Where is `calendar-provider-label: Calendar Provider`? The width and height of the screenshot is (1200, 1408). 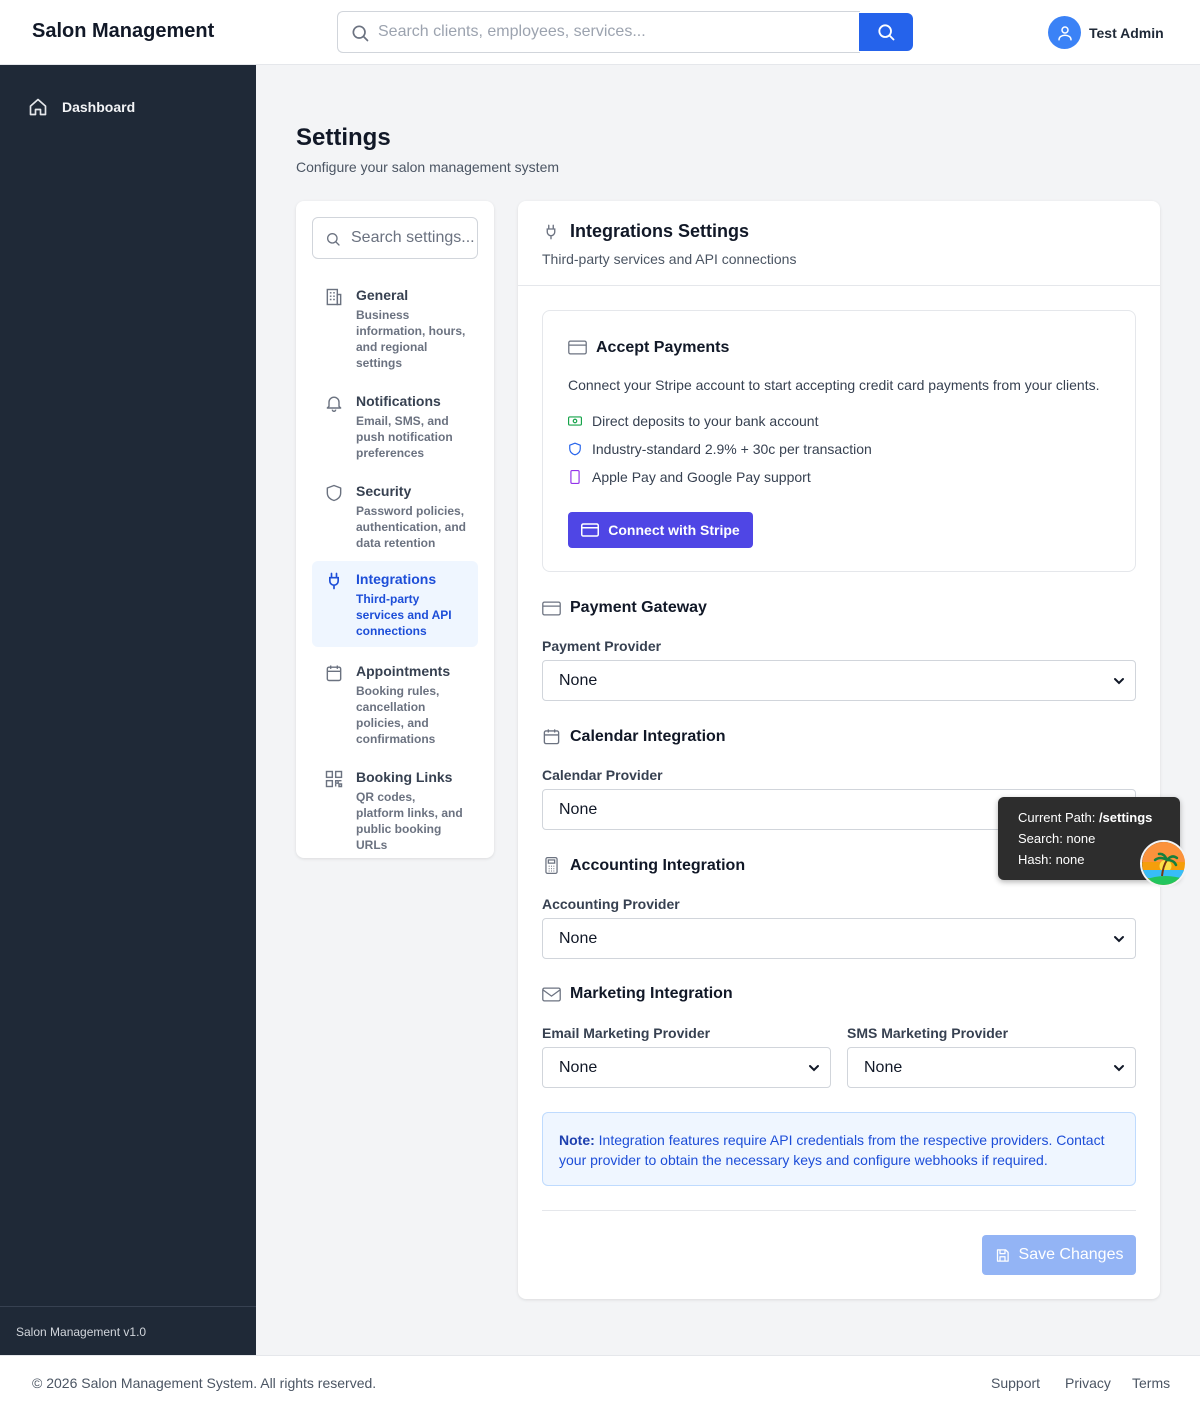 calendar-provider-label: Calendar Provider is located at coordinates (602, 775).